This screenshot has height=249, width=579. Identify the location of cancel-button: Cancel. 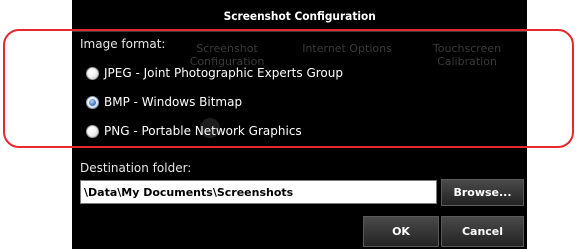
(482, 231).